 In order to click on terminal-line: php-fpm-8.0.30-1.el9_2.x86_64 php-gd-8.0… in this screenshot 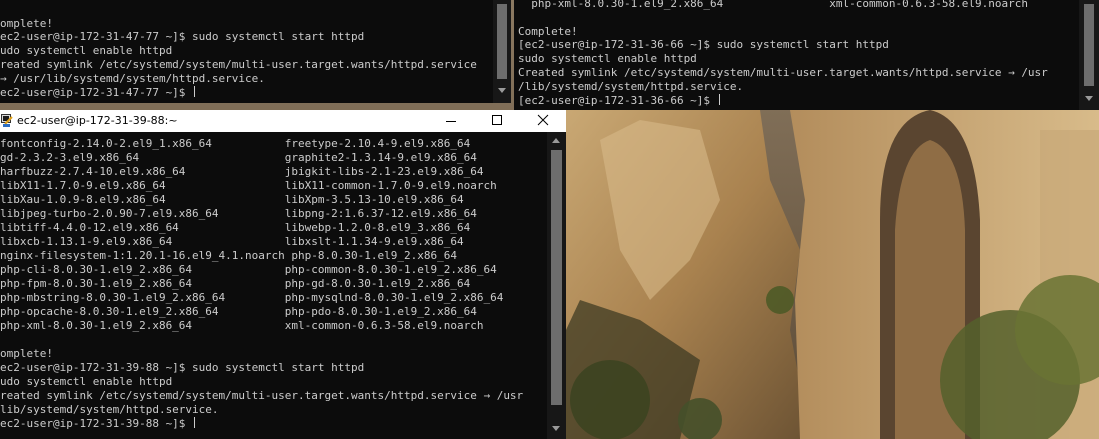, I will do `click(235, 283)`.